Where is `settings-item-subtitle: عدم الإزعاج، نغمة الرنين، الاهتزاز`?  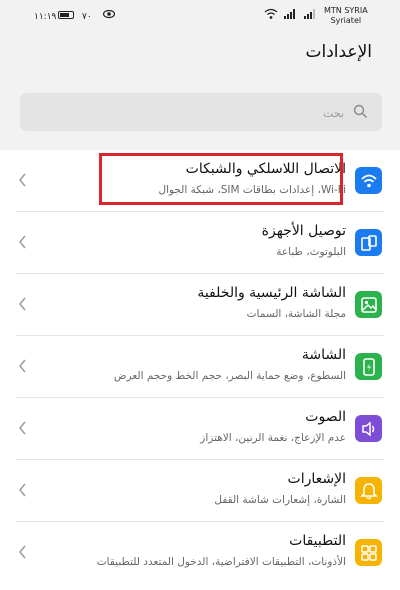 settings-item-subtitle: عدم الإزعاج، نغمة الرنين، الاهتزاز is located at coordinates (273, 438).